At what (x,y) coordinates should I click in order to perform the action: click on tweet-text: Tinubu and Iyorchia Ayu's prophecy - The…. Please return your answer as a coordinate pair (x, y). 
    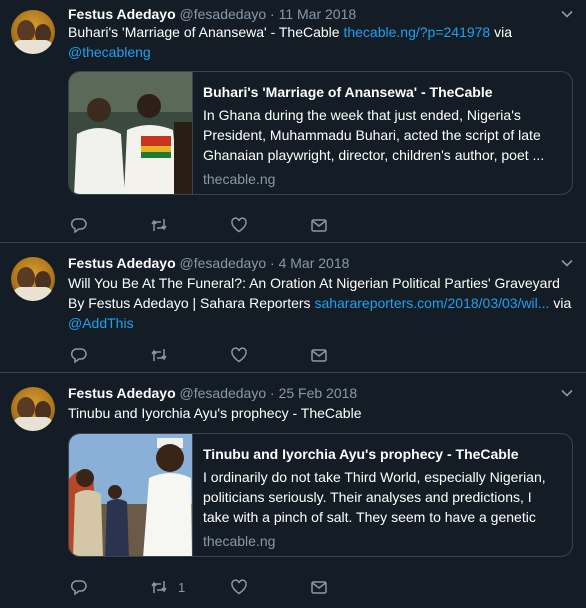
    Looking at the image, I should click on (320, 413).